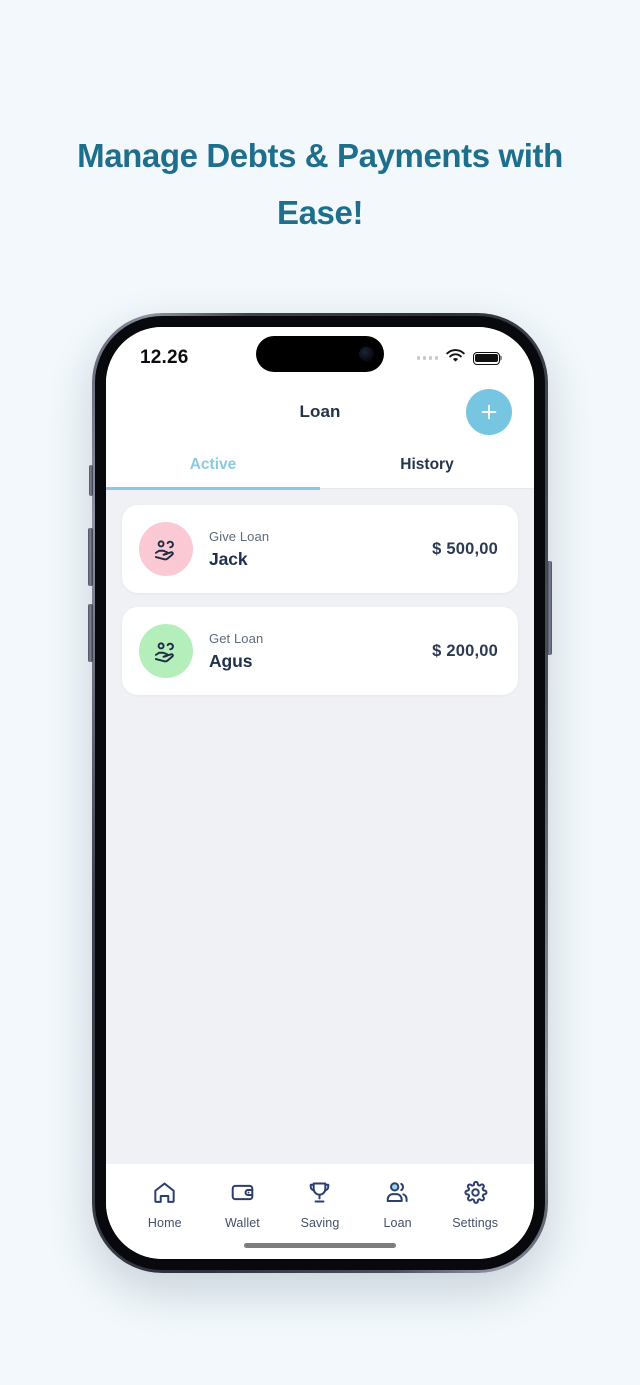 The width and height of the screenshot is (640, 1385). Describe the element at coordinates (231, 660) in the screenshot. I see `loan-name: Agus` at that location.